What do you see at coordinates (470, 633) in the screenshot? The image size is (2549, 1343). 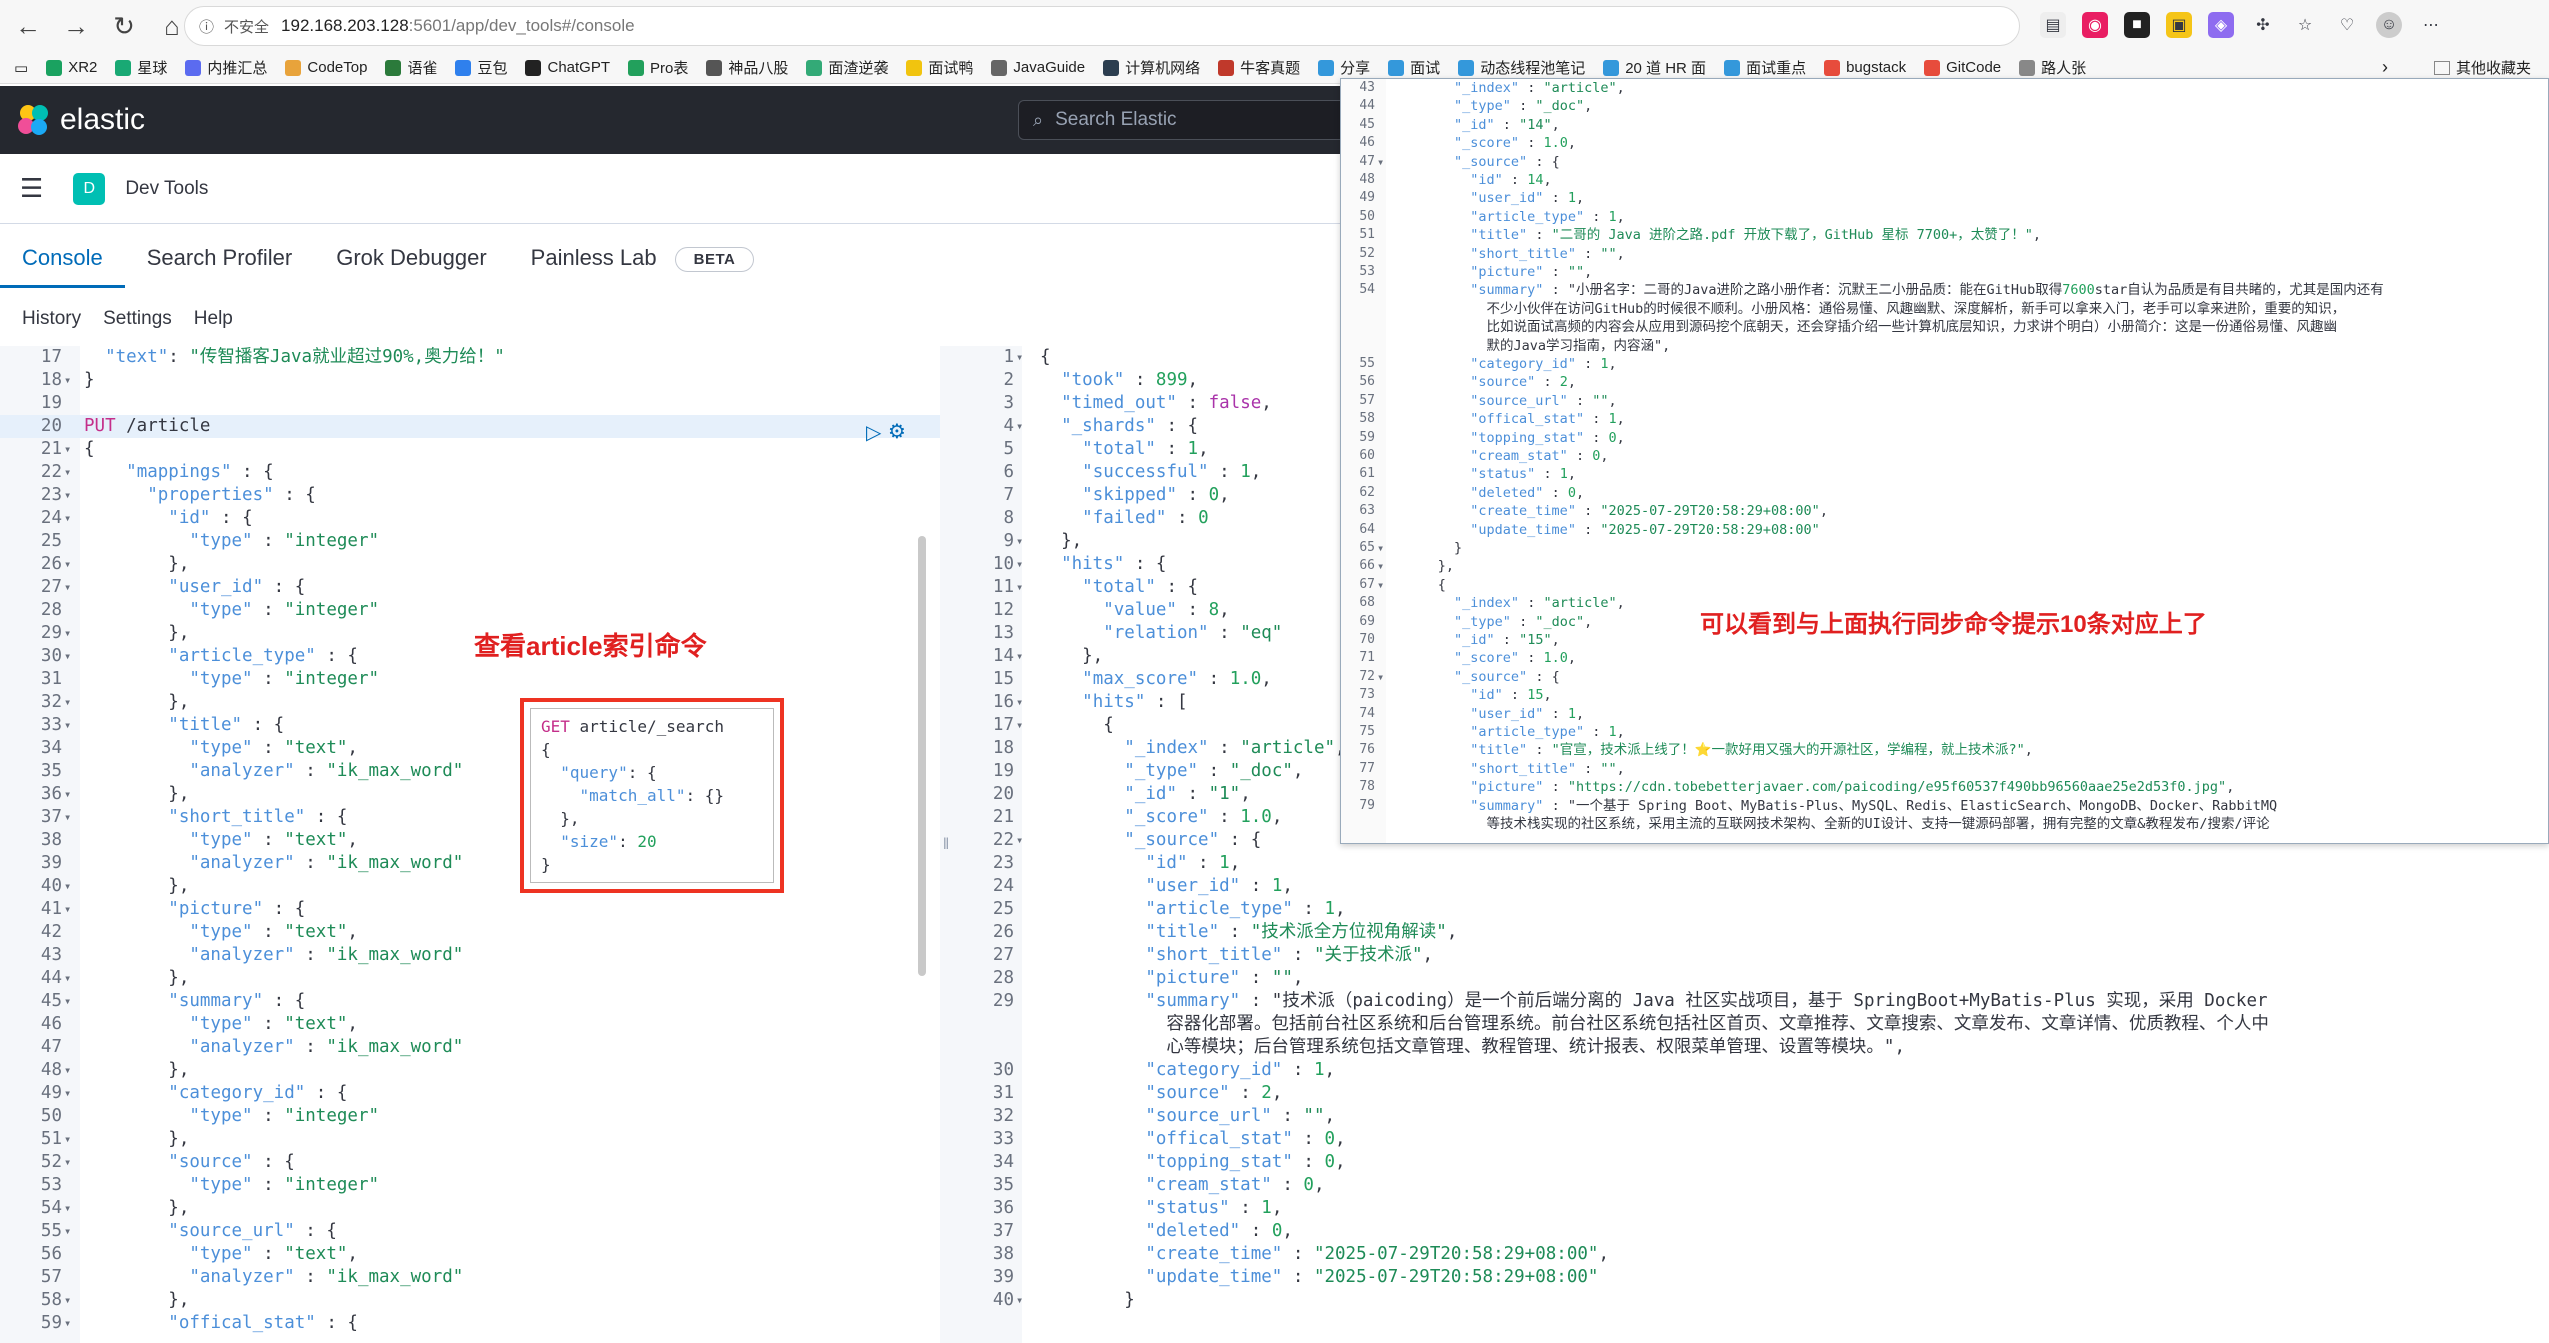 I see `code-line: 29 ▾ },` at bounding box center [470, 633].